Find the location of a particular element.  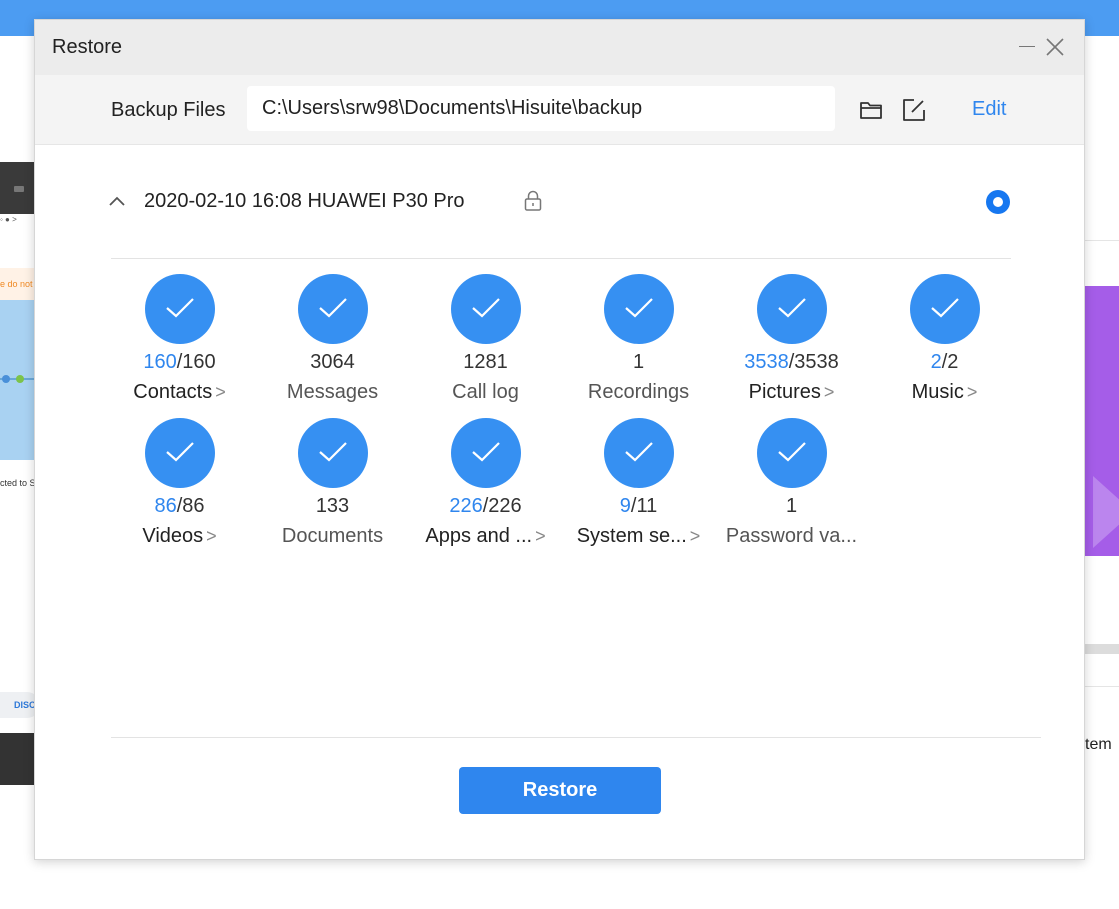

item-count: 3538/3538 is located at coordinates (791, 362).